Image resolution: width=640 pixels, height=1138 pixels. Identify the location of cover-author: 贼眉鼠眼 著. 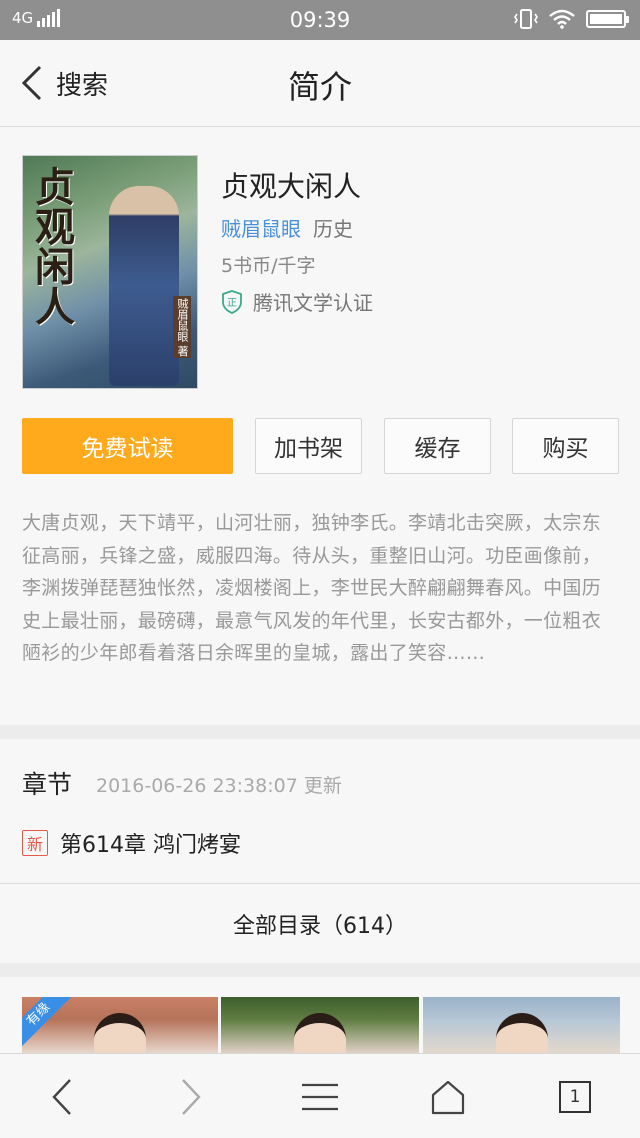
(182, 326).